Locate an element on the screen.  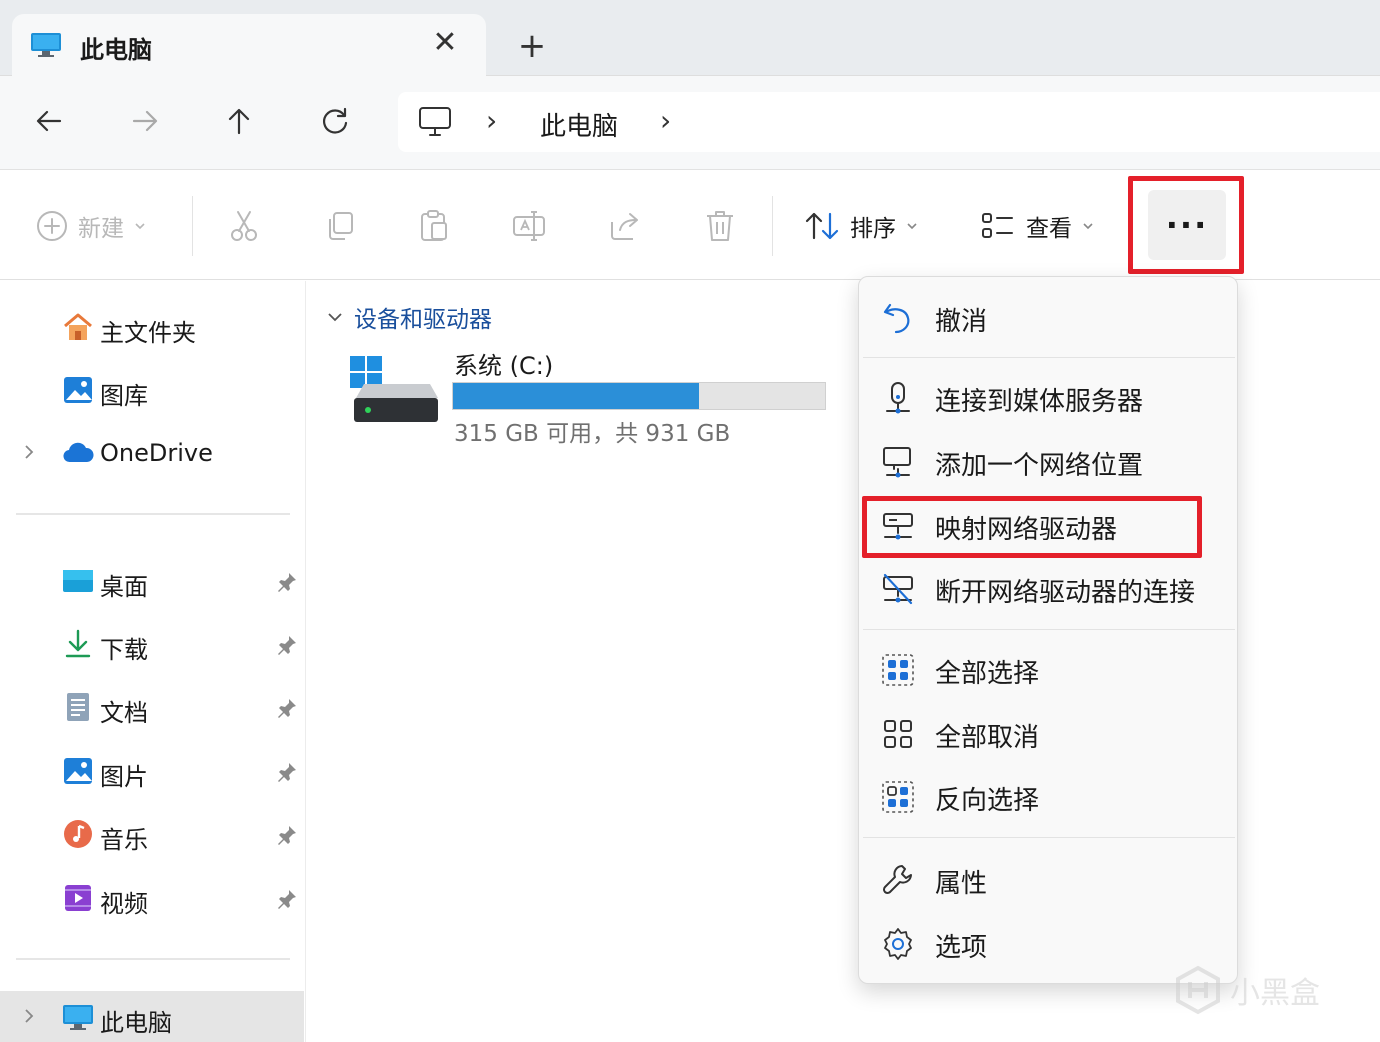
select-none-icon is located at coordinates (898, 734).